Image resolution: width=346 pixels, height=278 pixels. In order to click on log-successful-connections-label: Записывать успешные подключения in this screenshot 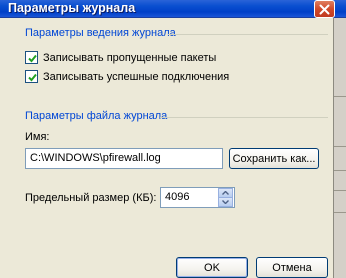, I will do `click(136, 76)`.